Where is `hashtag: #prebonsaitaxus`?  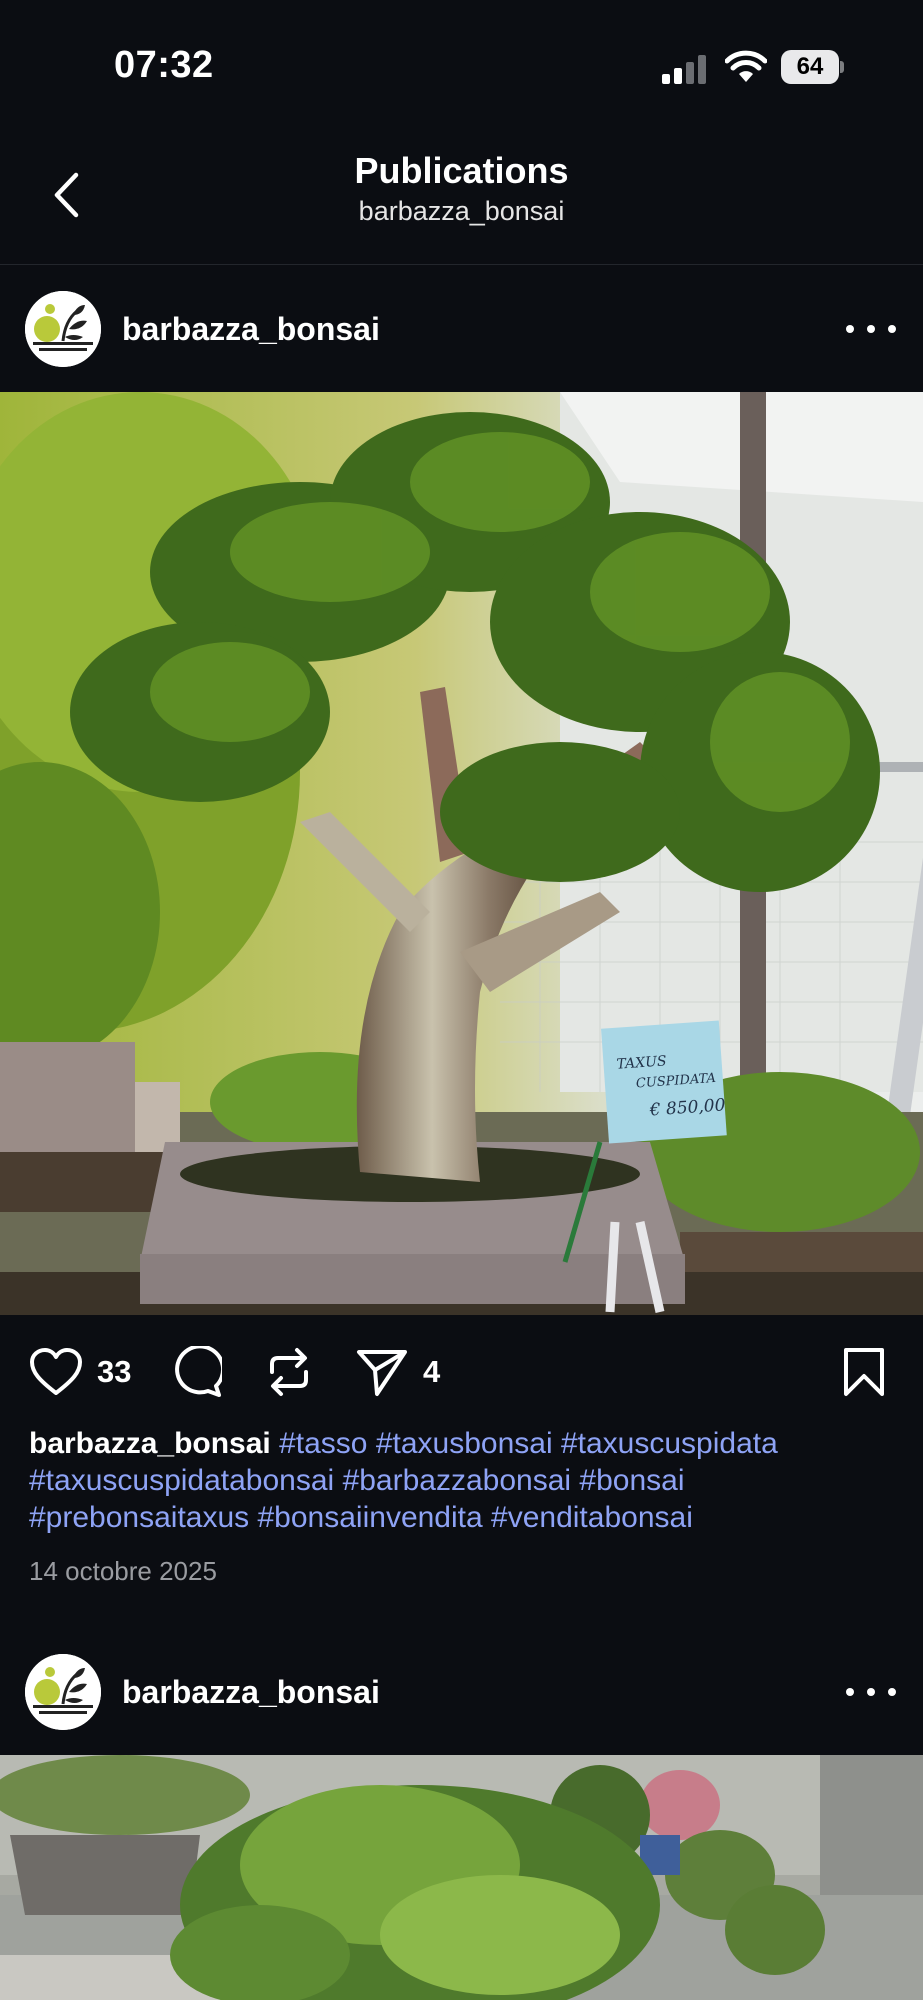
hashtag: #prebonsaitaxus is located at coordinates (139, 1517).